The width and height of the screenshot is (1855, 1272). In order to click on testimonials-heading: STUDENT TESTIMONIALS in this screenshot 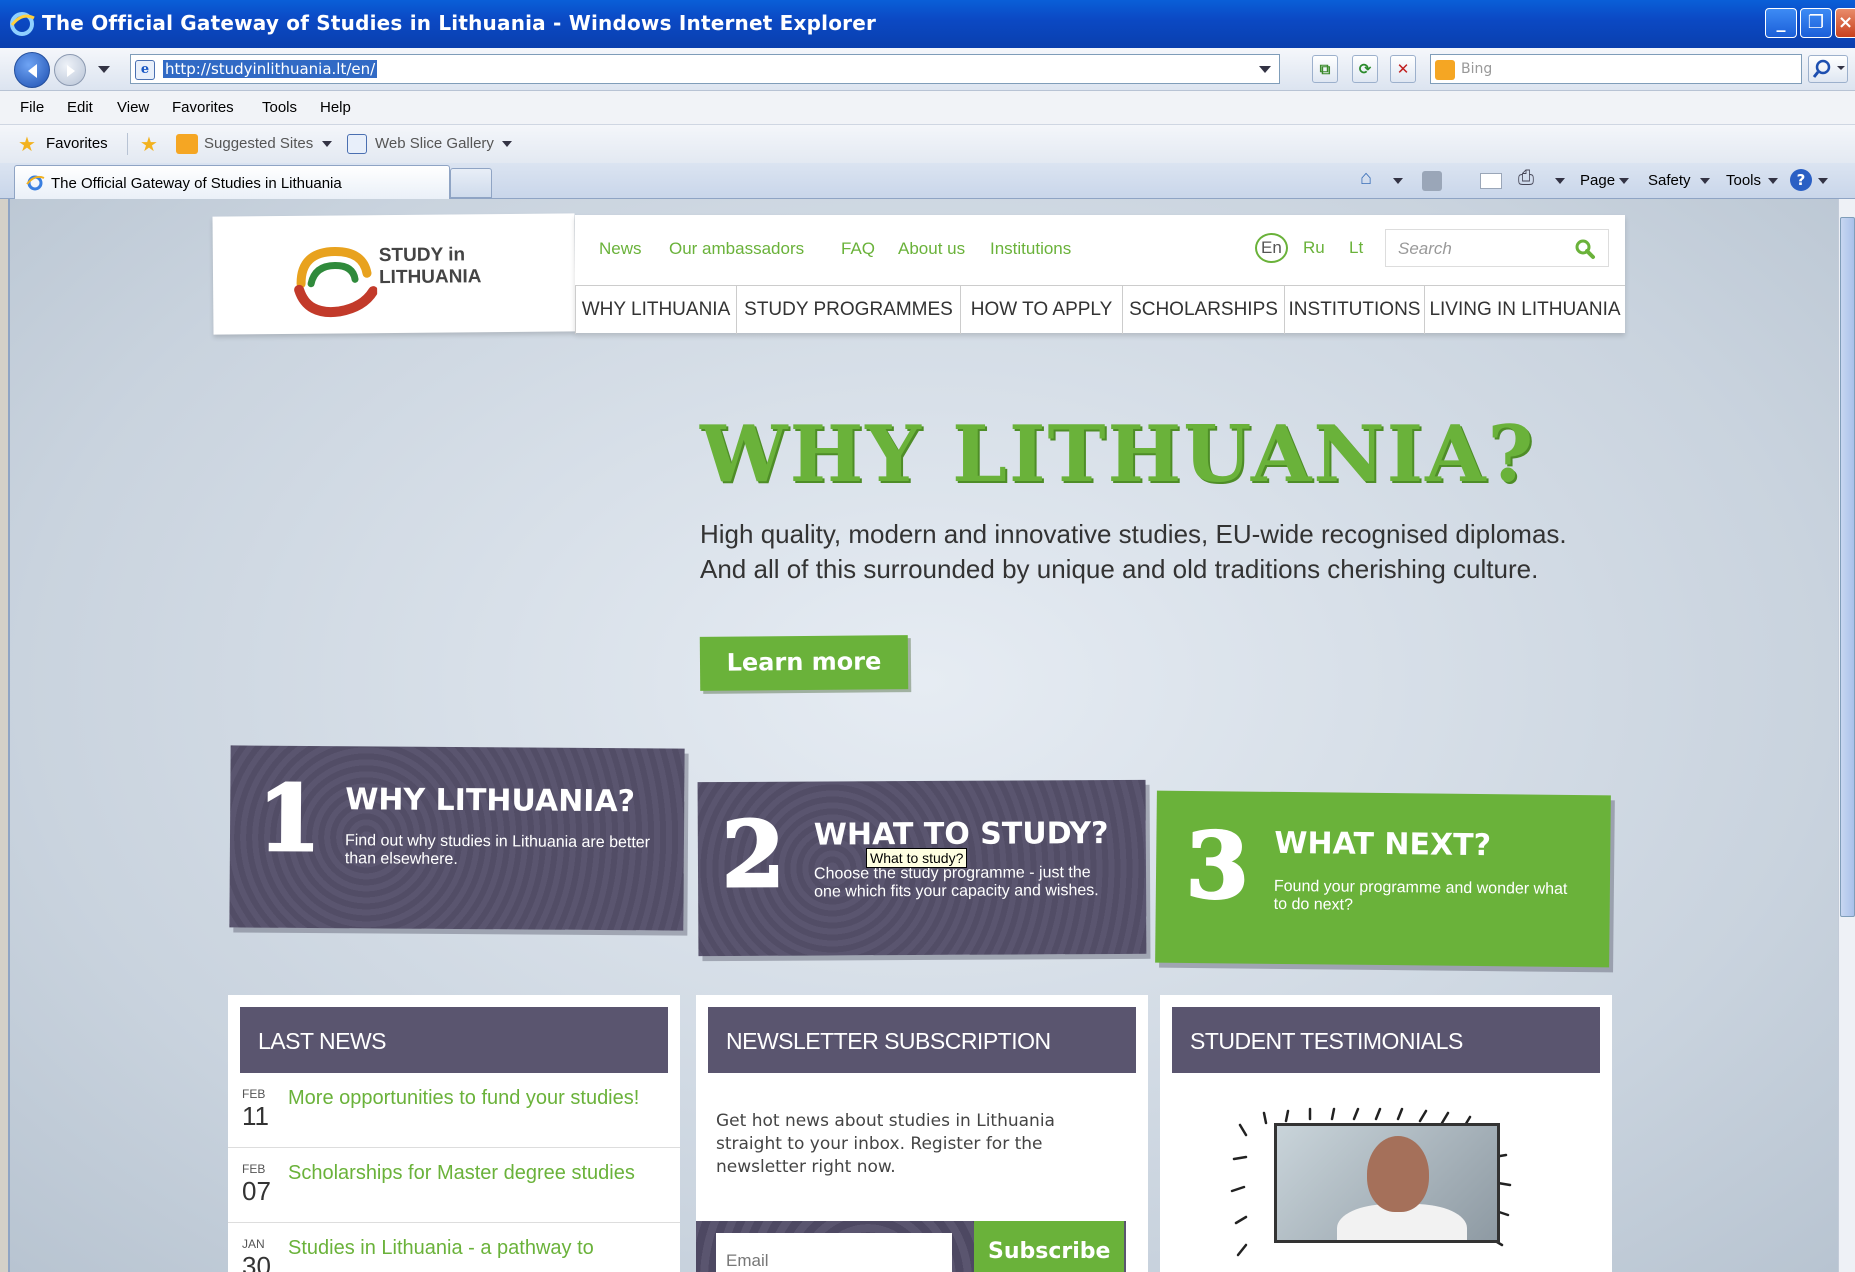, I will do `click(1386, 1040)`.